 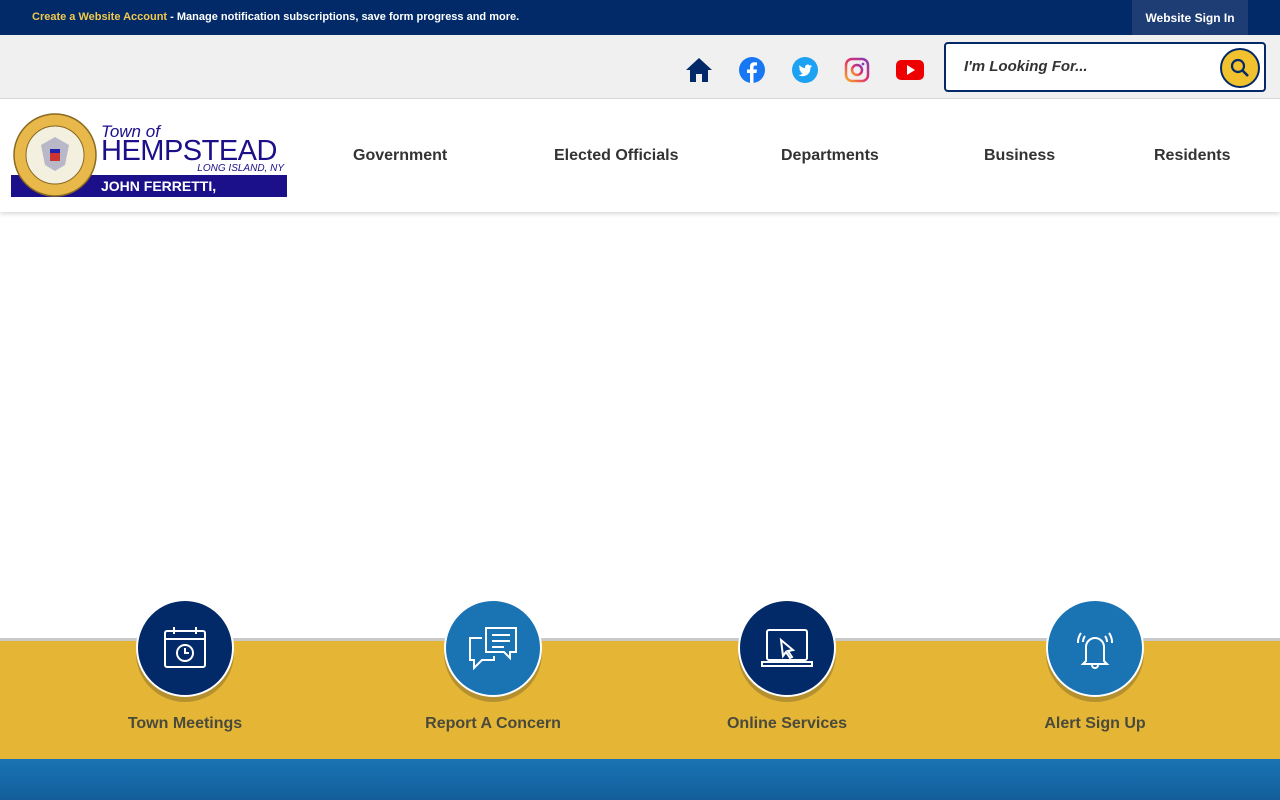 I want to click on quicklink-report-concern: Report A Concern, so click(x=493, y=666).